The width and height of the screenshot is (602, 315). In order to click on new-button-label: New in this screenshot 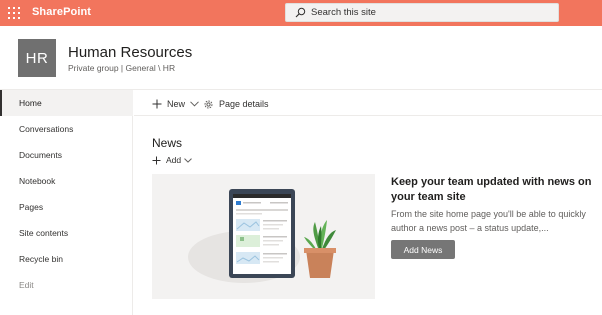, I will do `click(176, 104)`.